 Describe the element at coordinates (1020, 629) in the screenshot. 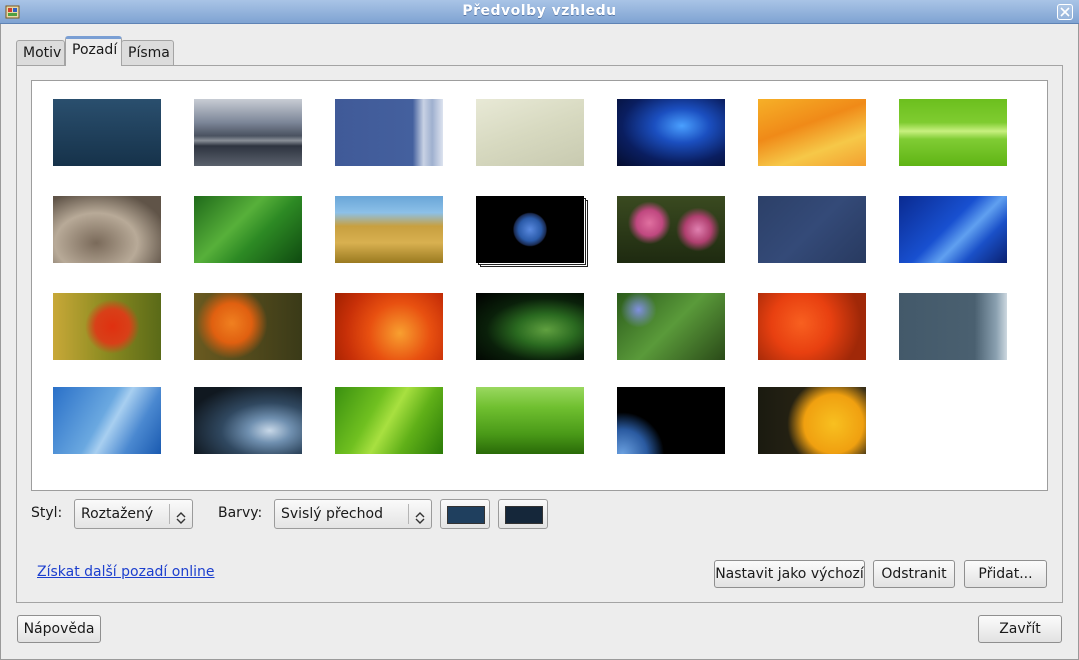

I see `close-button: Zavřít` at that location.